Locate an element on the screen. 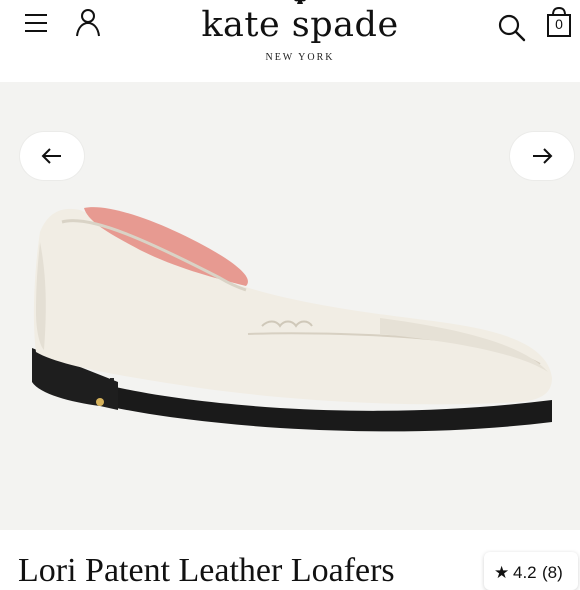  shopping-bag-icon: 0 is located at coordinates (559, 22).